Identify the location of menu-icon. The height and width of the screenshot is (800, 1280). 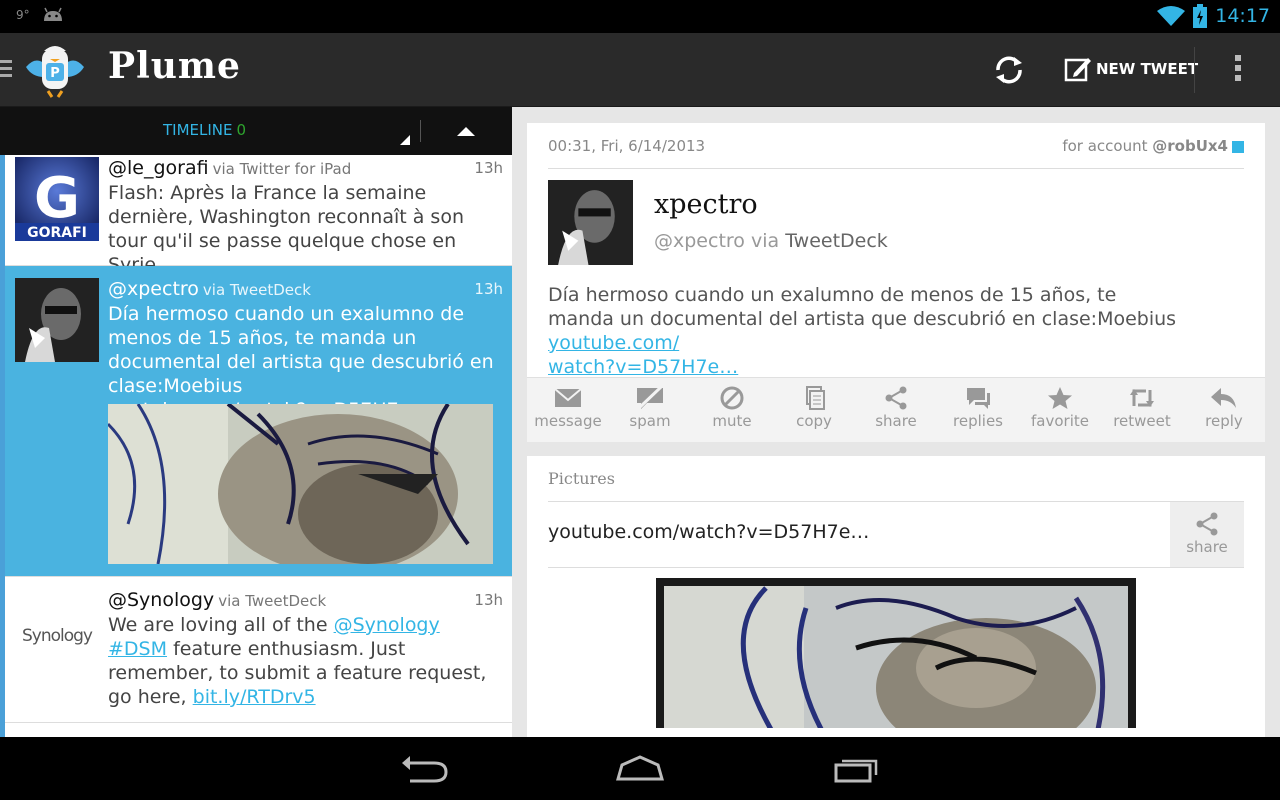
(6, 70).